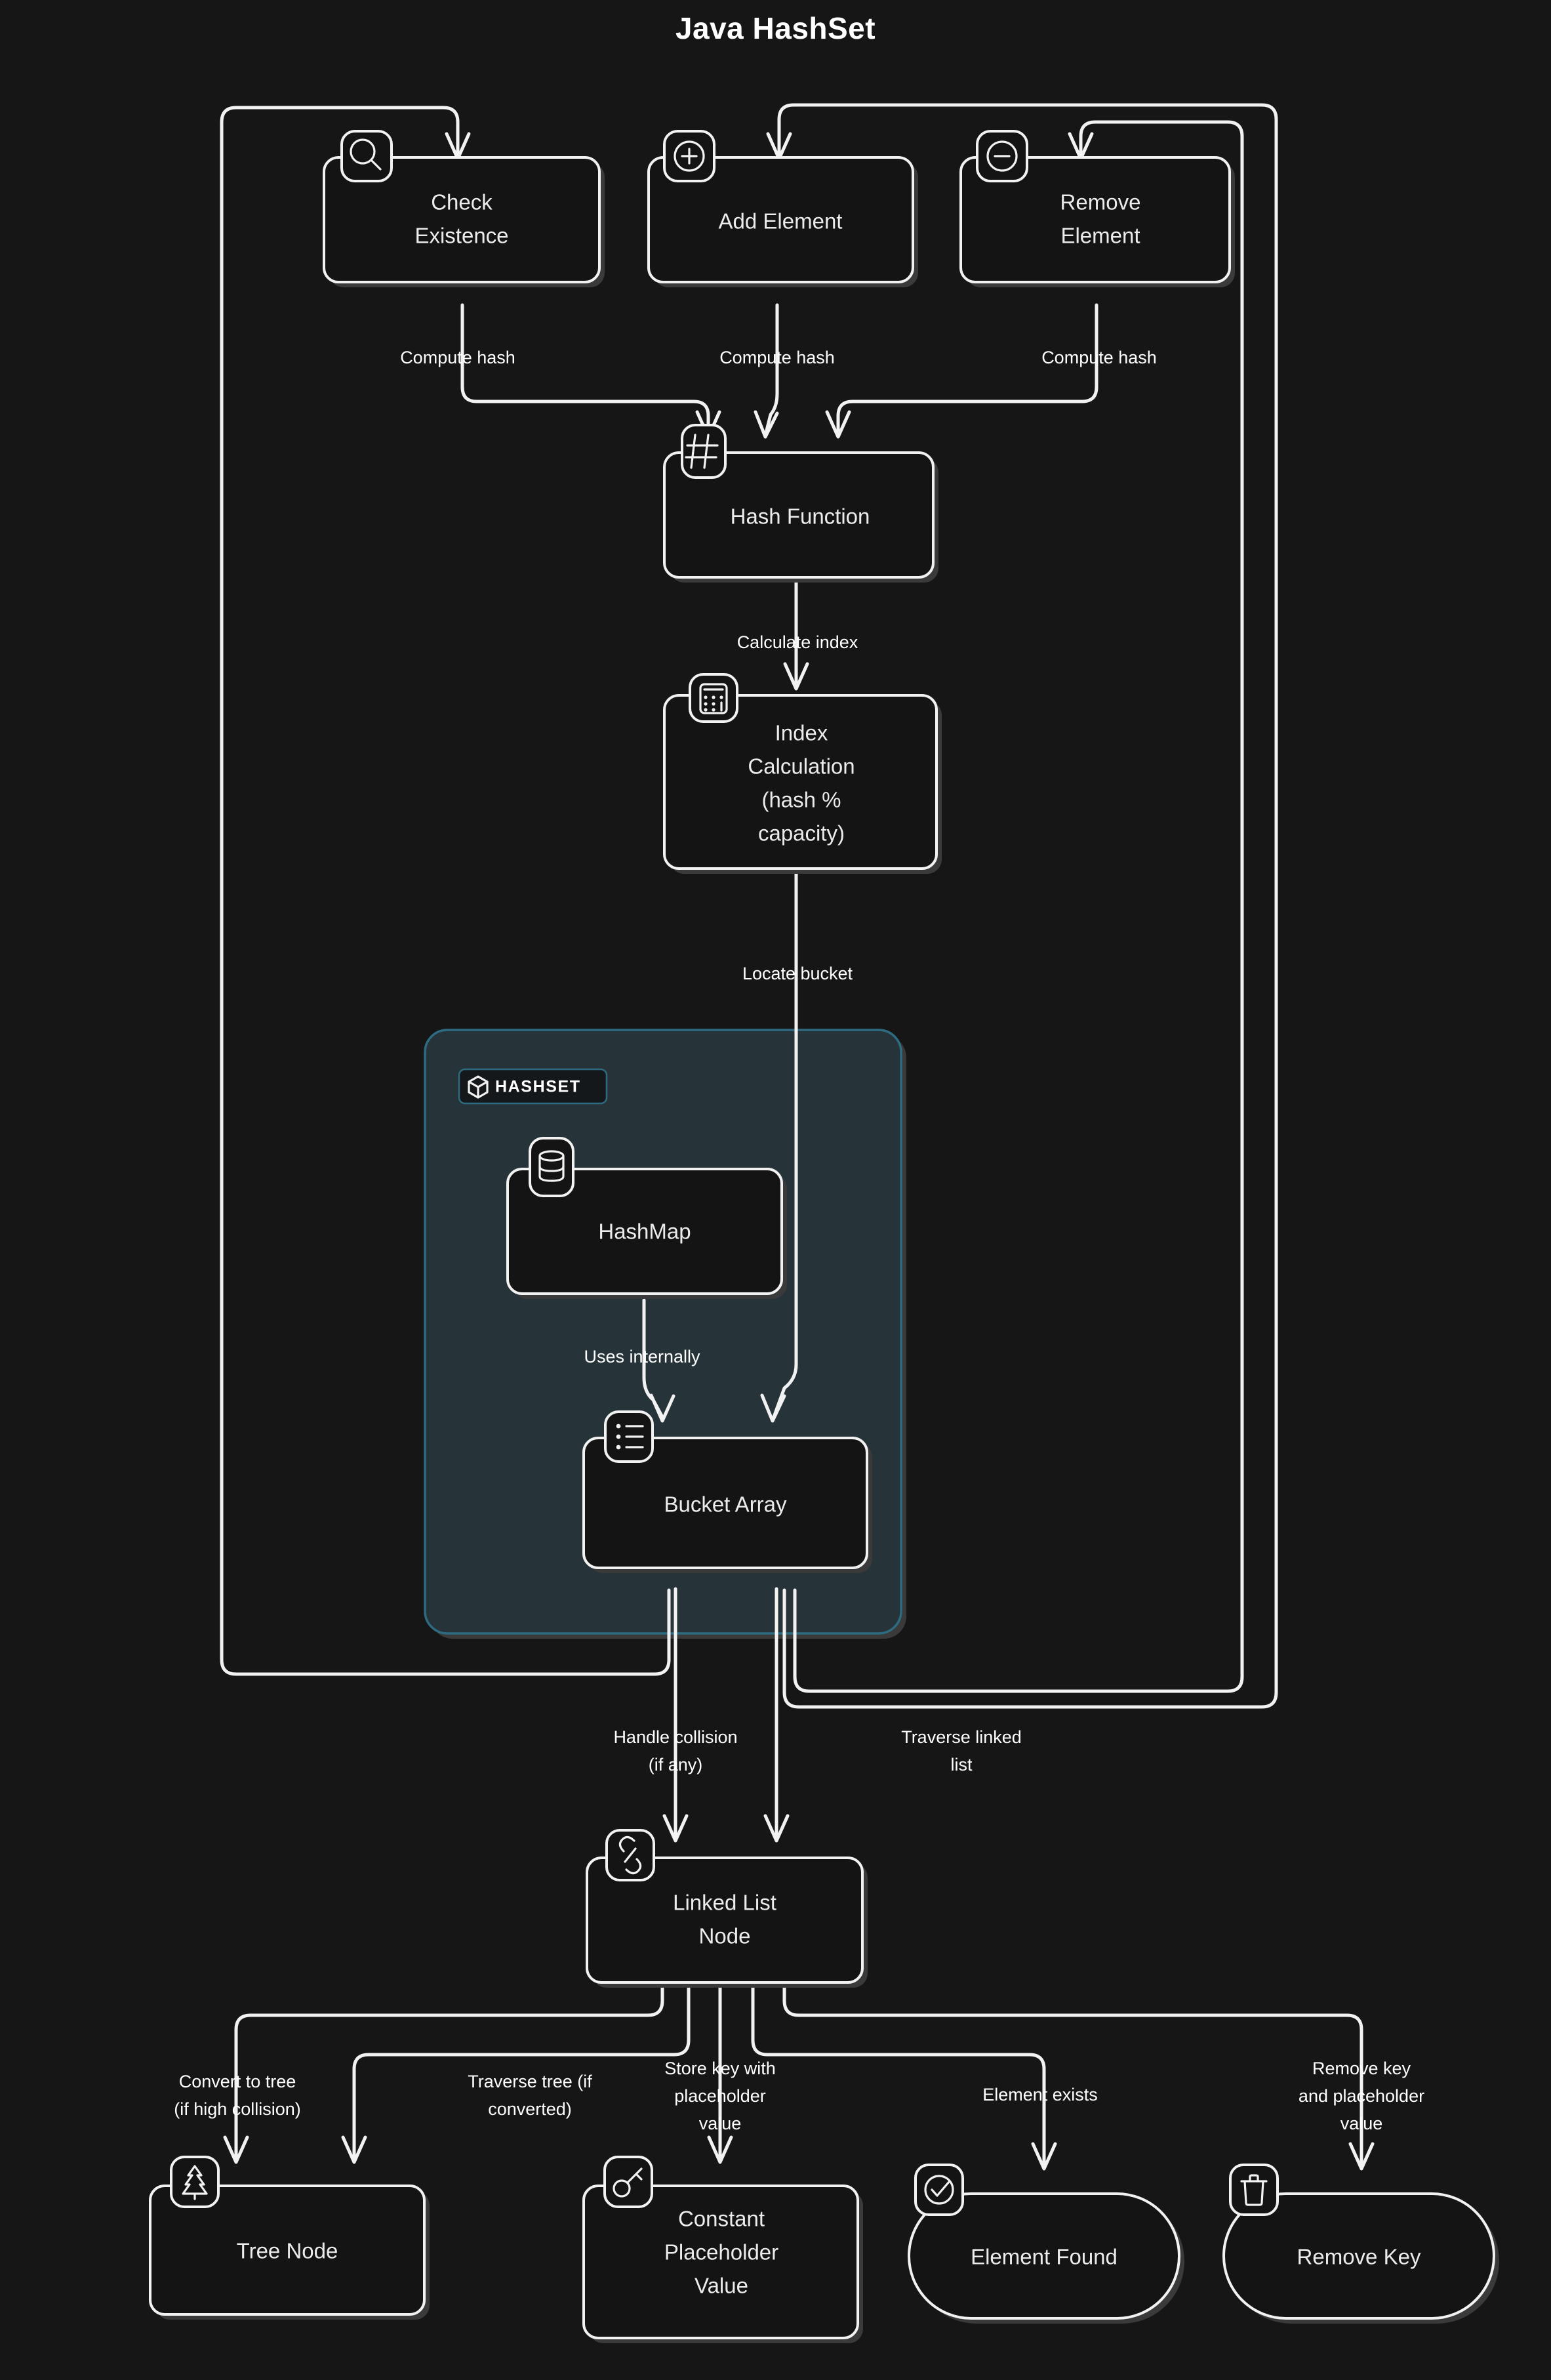 The width and height of the screenshot is (1551, 2380). I want to click on plus-circle-icon, so click(689, 156).